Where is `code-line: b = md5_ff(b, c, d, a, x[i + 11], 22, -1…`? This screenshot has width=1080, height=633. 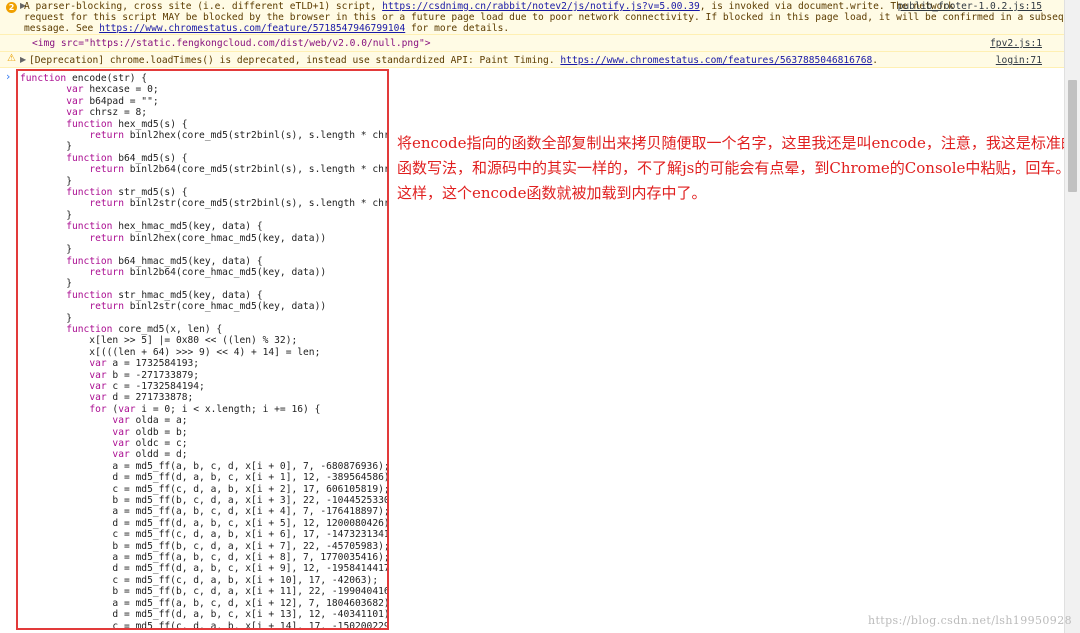
code-line: b = md5_ff(b, c, d, a, x[i + 11], 22, -1… is located at coordinates (204, 592).